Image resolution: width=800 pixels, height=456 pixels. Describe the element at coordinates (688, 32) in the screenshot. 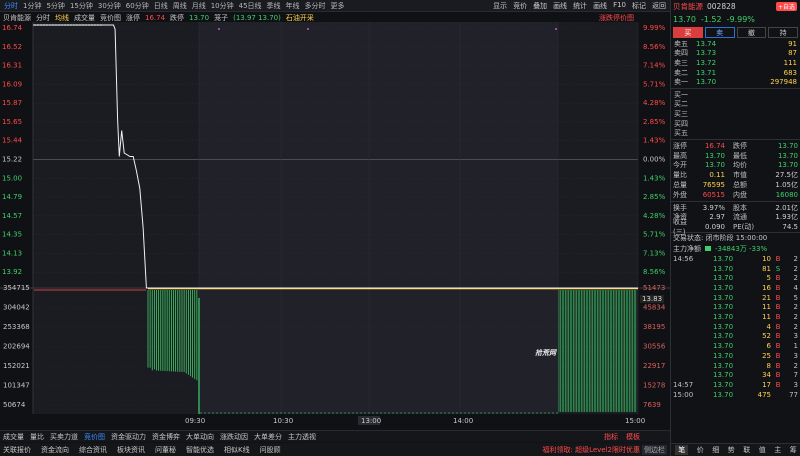

I see `buy-button: 买` at that location.